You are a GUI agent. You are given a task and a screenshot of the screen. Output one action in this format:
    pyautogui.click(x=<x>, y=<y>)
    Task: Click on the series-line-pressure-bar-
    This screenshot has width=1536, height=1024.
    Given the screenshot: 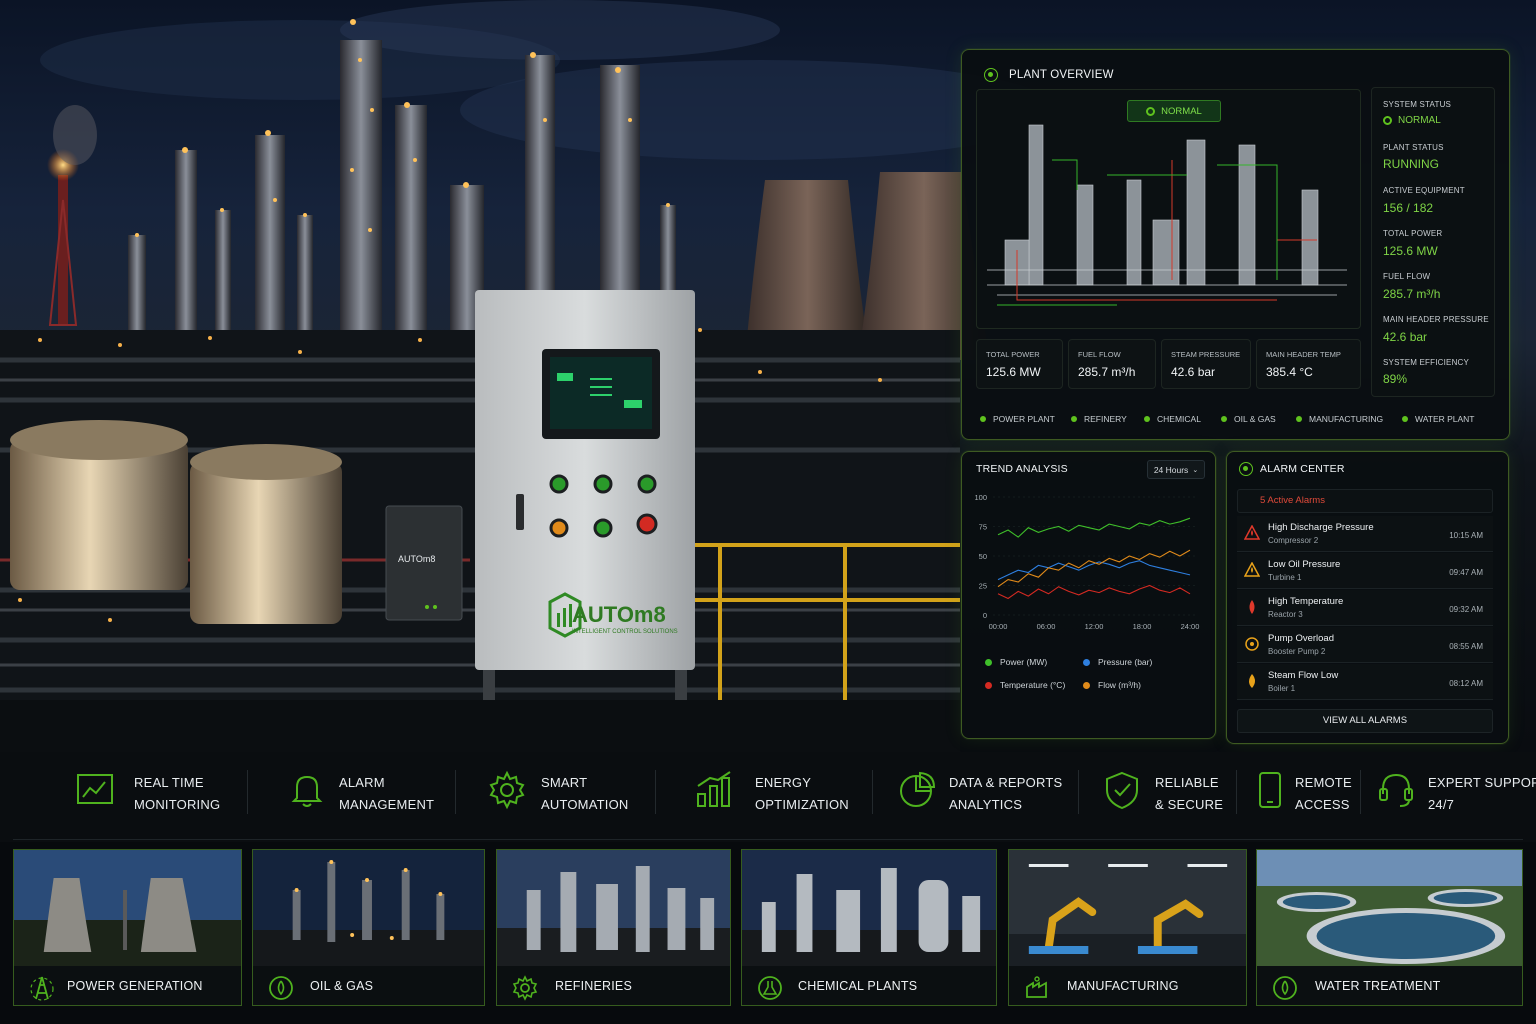 What is the action you would take?
    pyautogui.click(x=1094, y=570)
    